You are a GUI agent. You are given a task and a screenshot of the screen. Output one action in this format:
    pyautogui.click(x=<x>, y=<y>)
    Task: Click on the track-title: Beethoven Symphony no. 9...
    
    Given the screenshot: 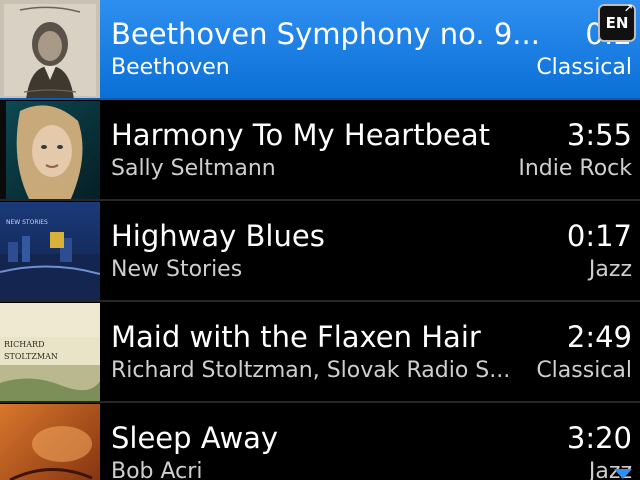 What is the action you would take?
    pyautogui.click(x=325, y=34)
    